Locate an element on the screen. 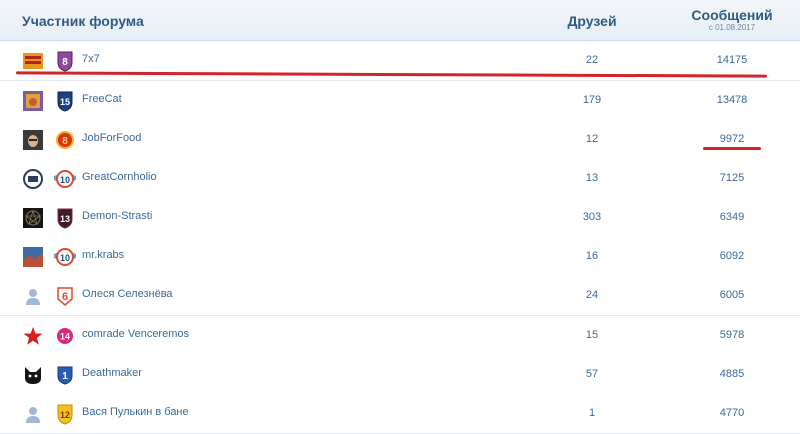  friends-count: 57 is located at coordinates (592, 374).